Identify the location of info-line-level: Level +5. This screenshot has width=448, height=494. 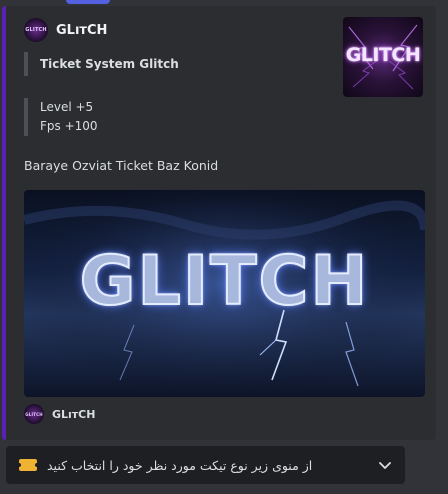
(67, 107).